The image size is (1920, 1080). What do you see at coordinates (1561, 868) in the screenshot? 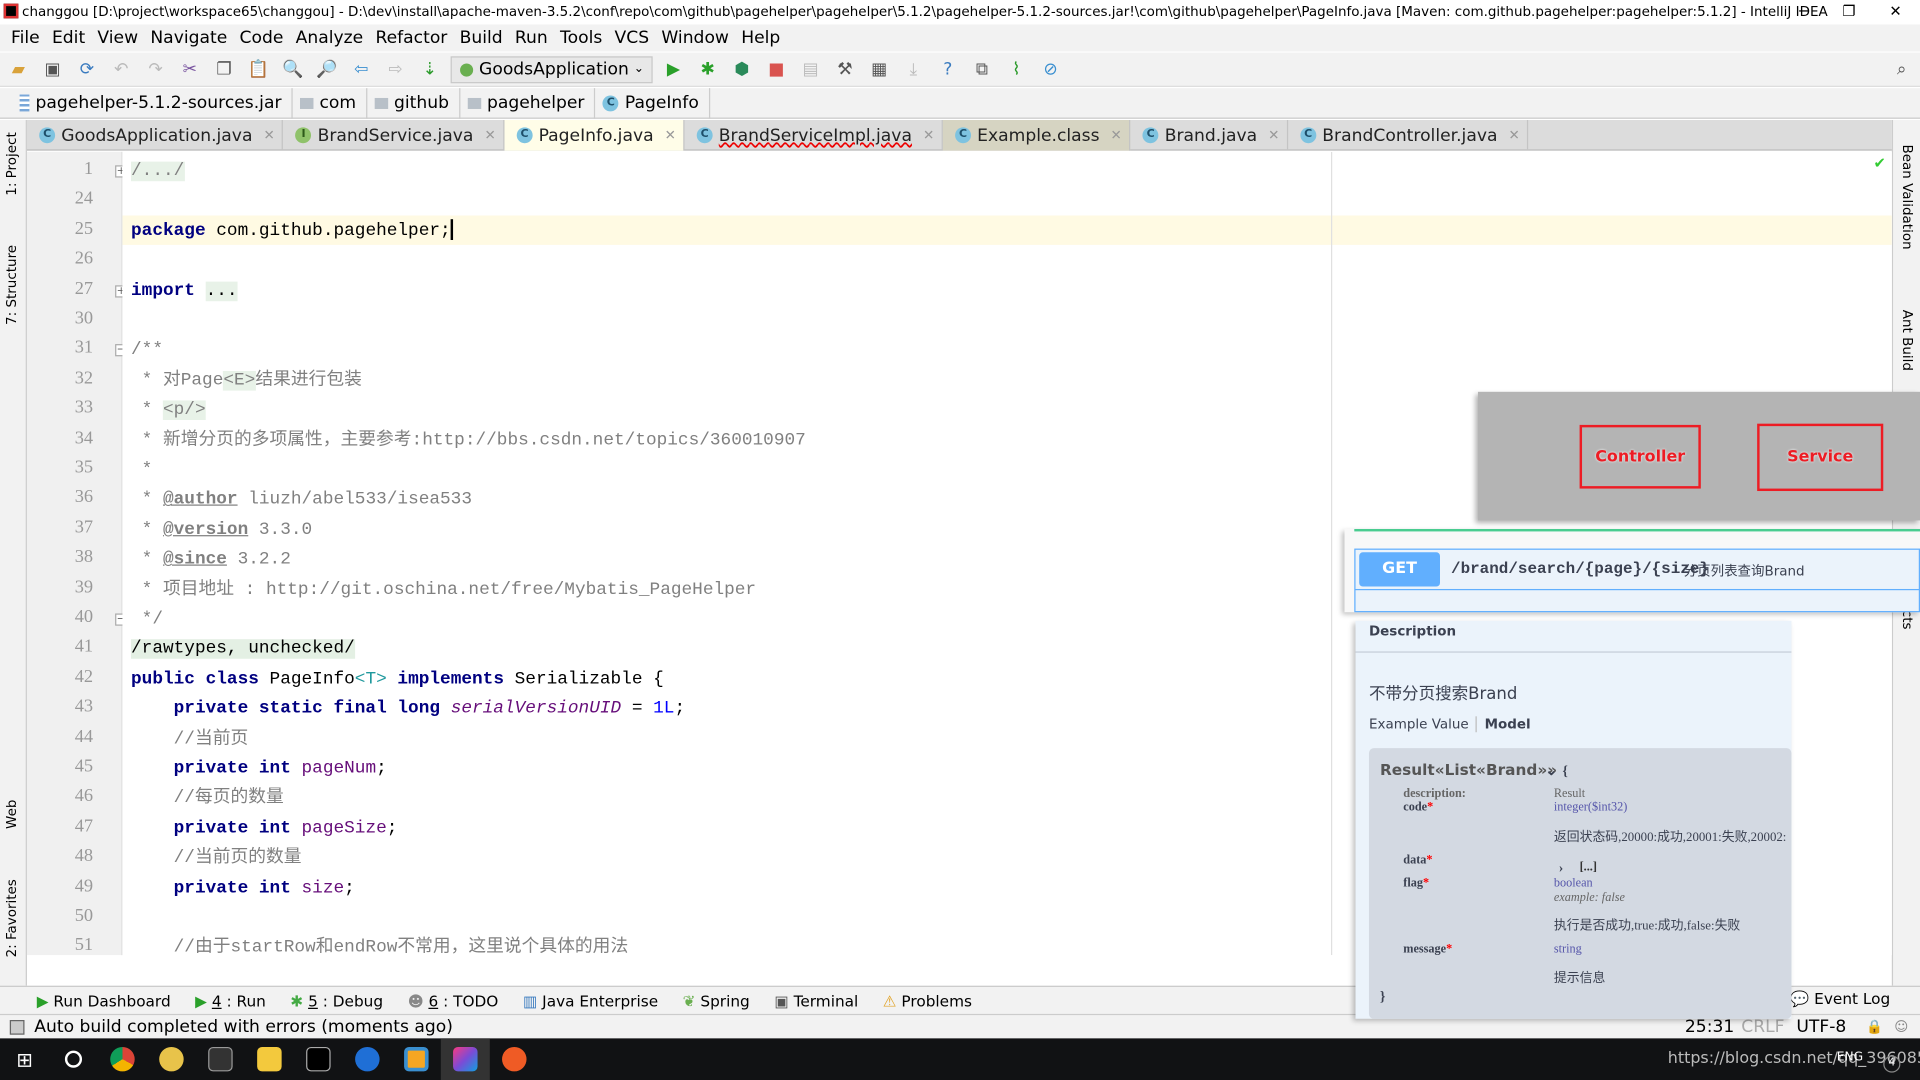
I see `expand-chevron-icon: ›` at bounding box center [1561, 868].